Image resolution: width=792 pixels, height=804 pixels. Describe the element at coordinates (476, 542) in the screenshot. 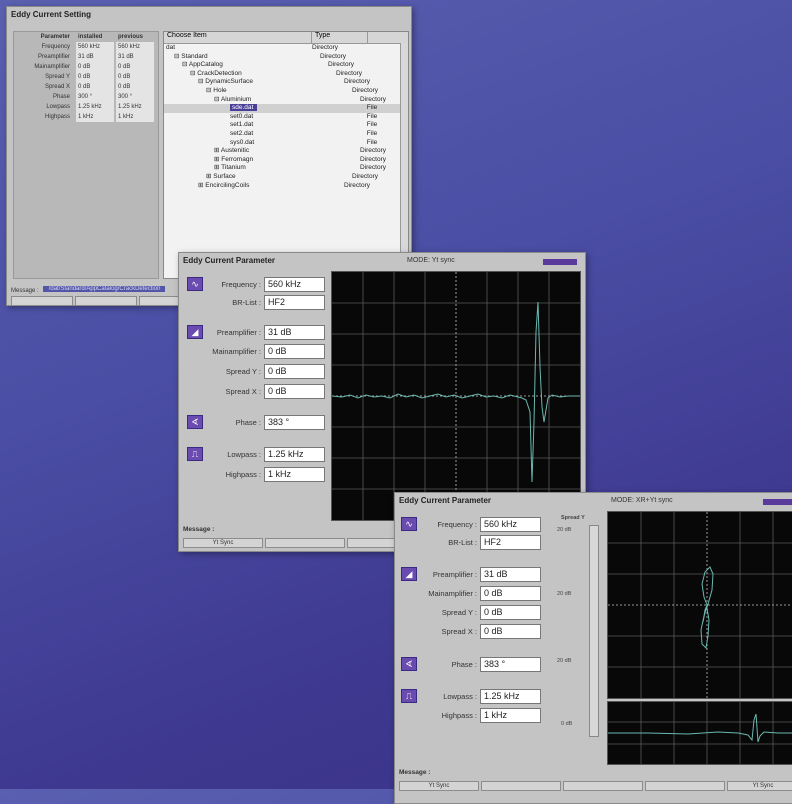

I see `brlist-row: BR-List : HF2` at that location.